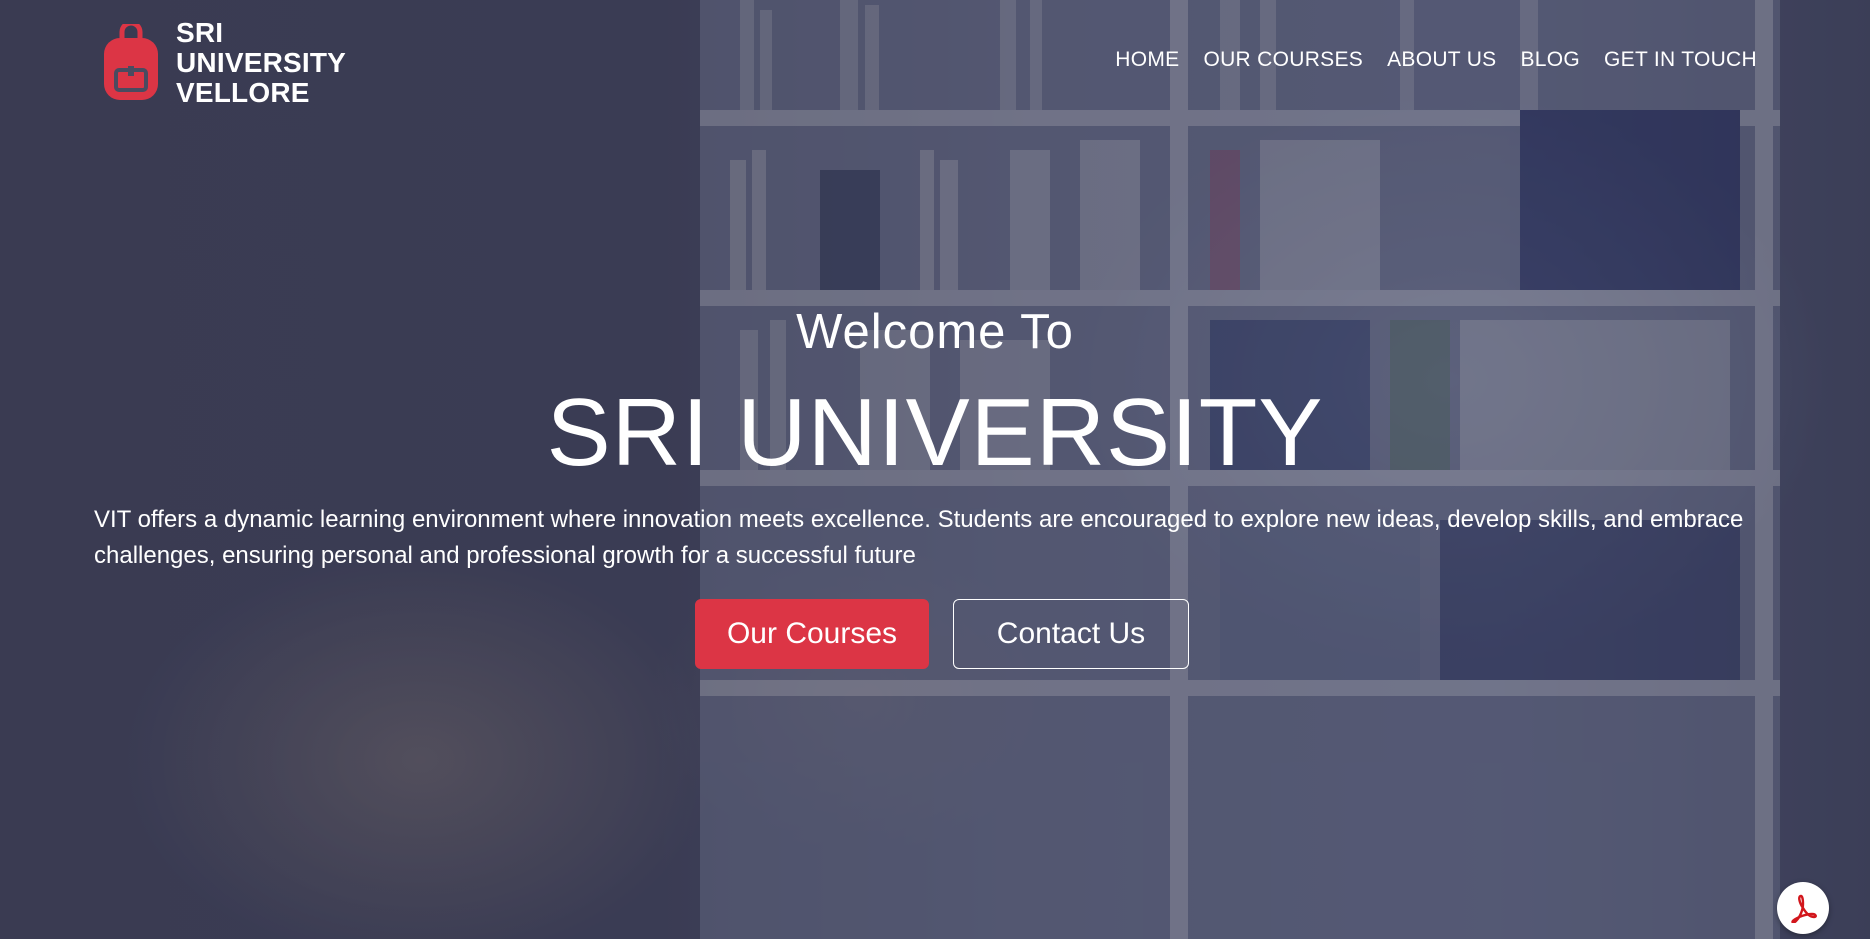 This screenshot has width=1870, height=939. I want to click on brand-line-1: SRI, so click(200, 32).